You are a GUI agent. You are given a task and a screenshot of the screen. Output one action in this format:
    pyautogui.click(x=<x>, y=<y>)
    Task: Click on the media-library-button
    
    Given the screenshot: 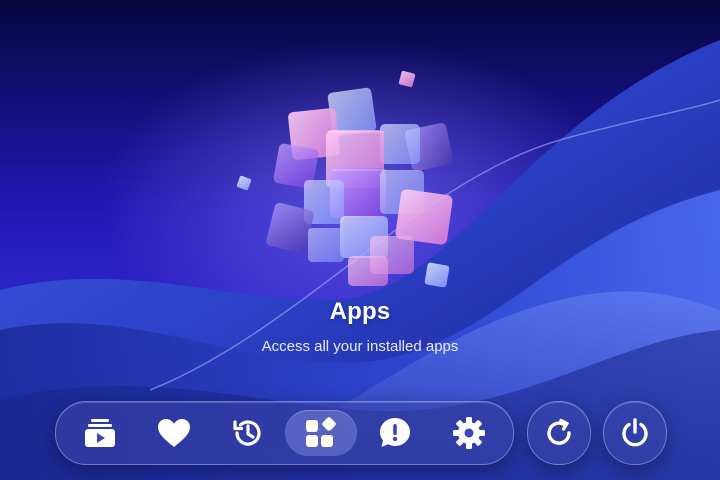 What is the action you would take?
    pyautogui.click(x=100, y=433)
    